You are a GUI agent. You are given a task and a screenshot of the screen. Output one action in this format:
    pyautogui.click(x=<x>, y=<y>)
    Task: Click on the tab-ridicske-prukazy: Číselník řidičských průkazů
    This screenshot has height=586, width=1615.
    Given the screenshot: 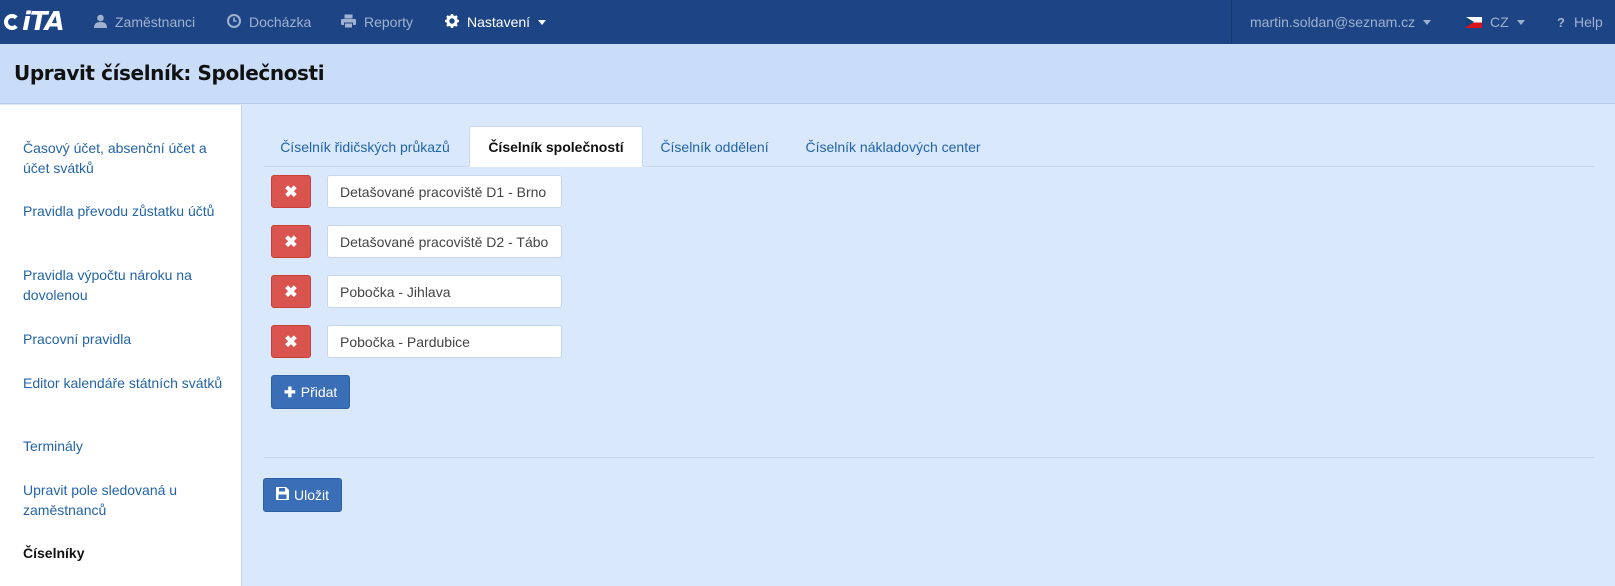 What is the action you would take?
    pyautogui.click(x=365, y=146)
    